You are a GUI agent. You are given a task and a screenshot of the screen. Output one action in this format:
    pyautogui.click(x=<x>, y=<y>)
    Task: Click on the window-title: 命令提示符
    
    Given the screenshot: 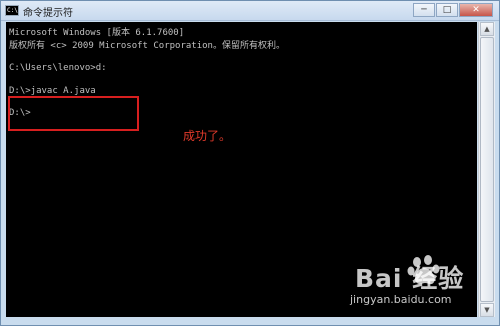 What is the action you would take?
    pyautogui.click(x=48, y=13)
    